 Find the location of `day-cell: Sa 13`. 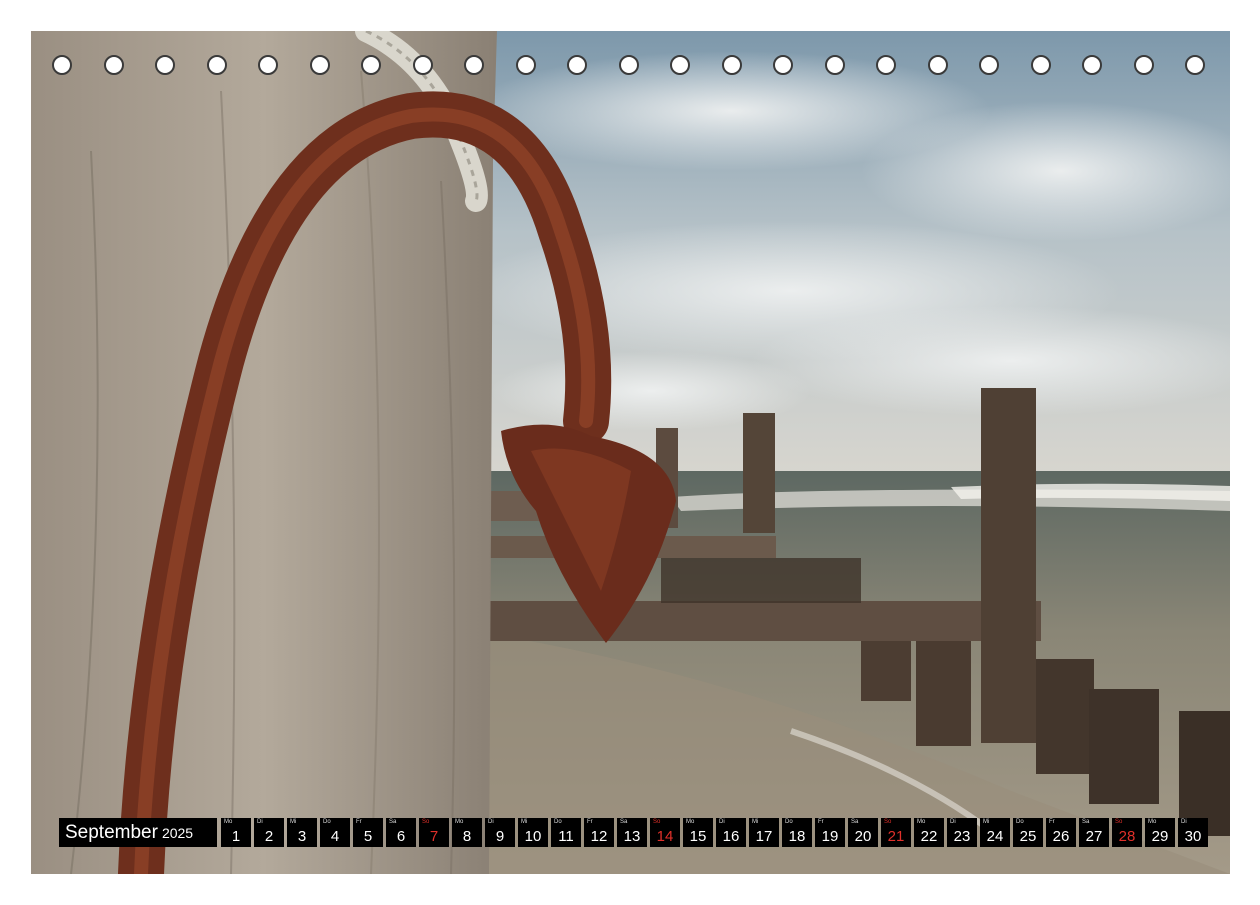

day-cell: Sa 13 is located at coordinates (632, 832).